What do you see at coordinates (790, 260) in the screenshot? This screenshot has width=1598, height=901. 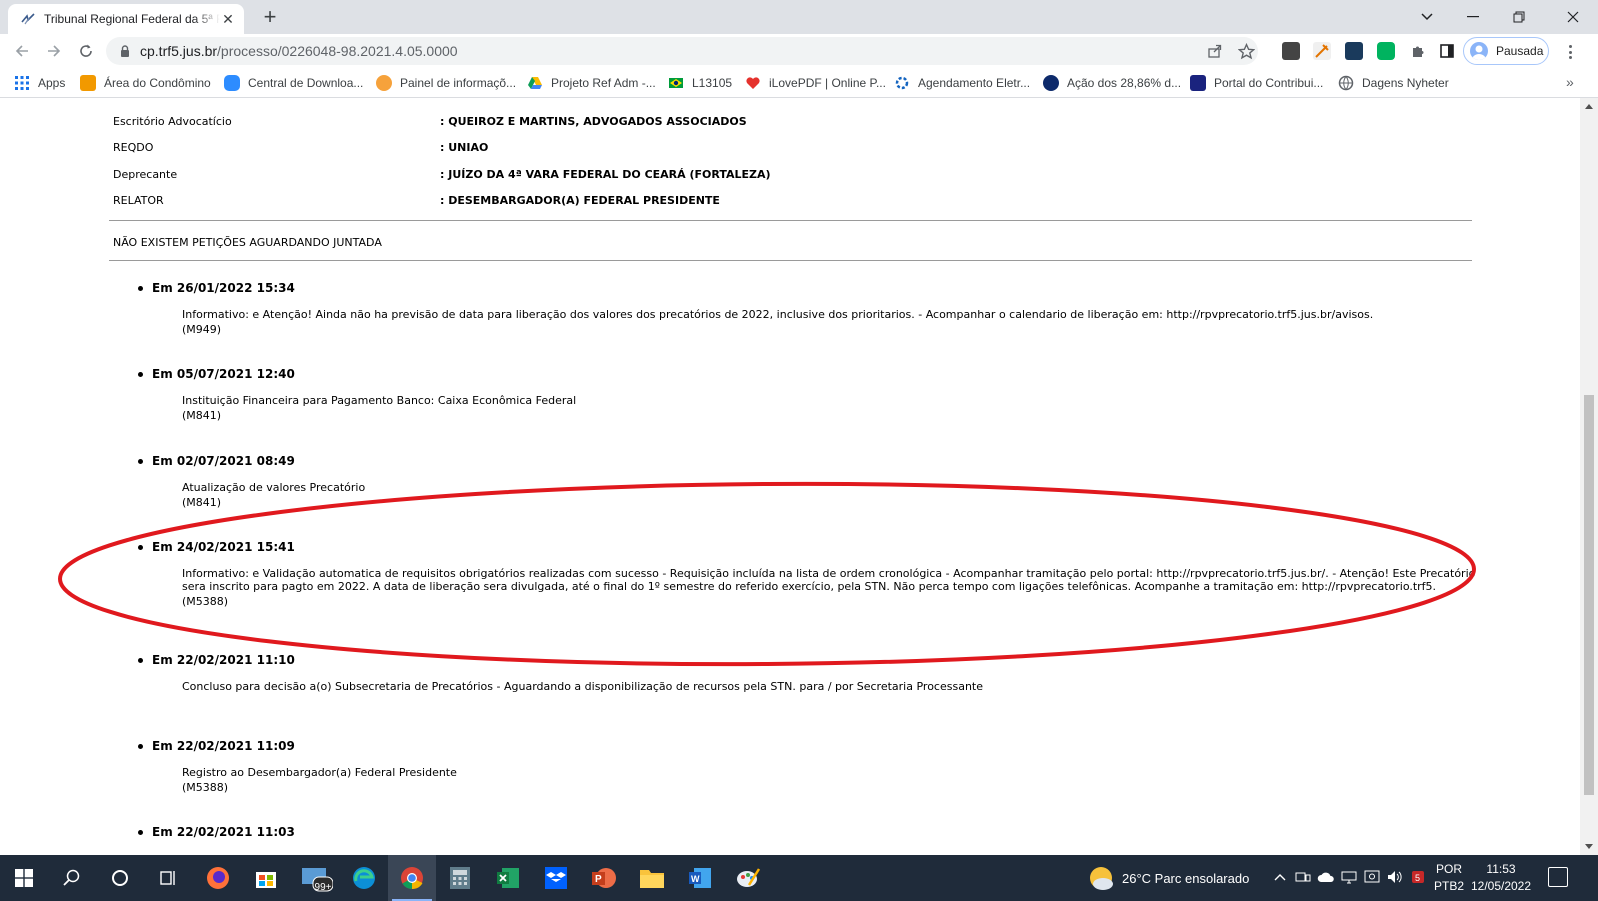 I see `divider` at bounding box center [790, 260].